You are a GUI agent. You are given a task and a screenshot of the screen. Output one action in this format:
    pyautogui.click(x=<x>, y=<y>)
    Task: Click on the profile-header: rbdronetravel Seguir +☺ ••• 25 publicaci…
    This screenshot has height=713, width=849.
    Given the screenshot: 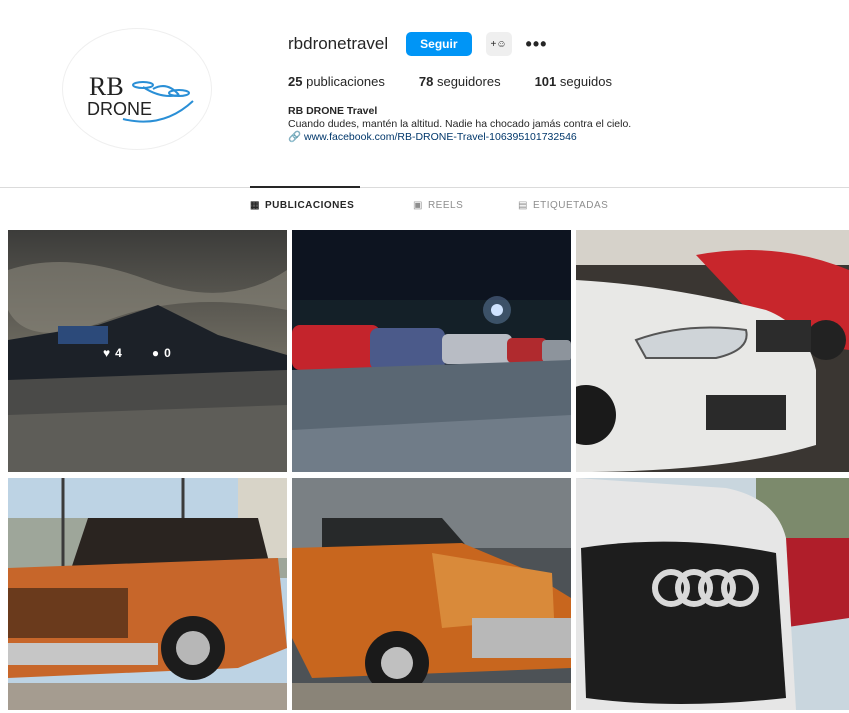 What is the action you would take?
    pyautogui.click(x=558, y=87)
    